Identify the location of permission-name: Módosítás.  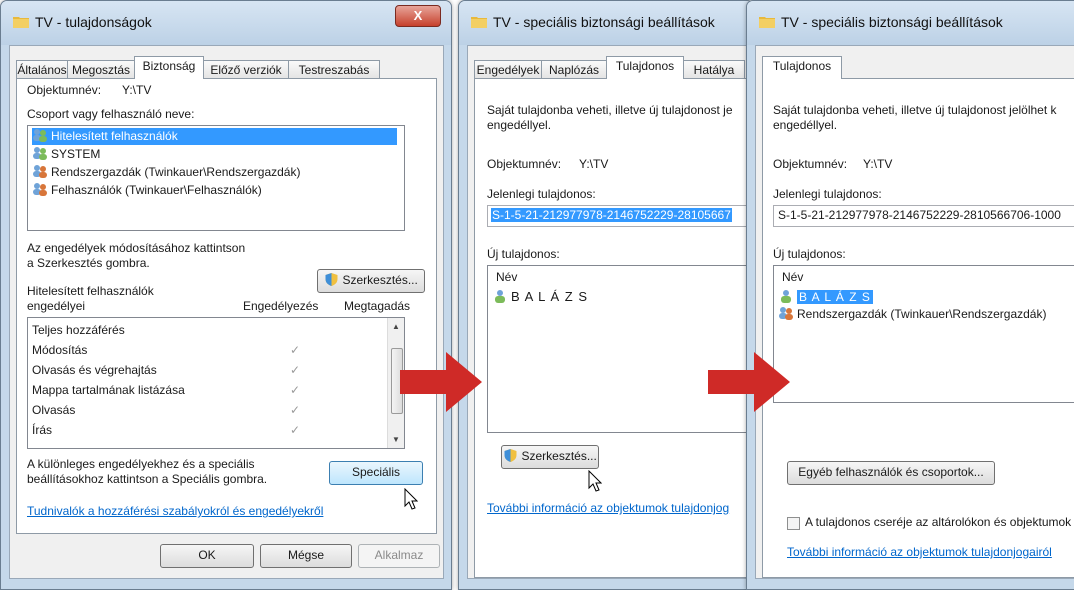
(60, 350).